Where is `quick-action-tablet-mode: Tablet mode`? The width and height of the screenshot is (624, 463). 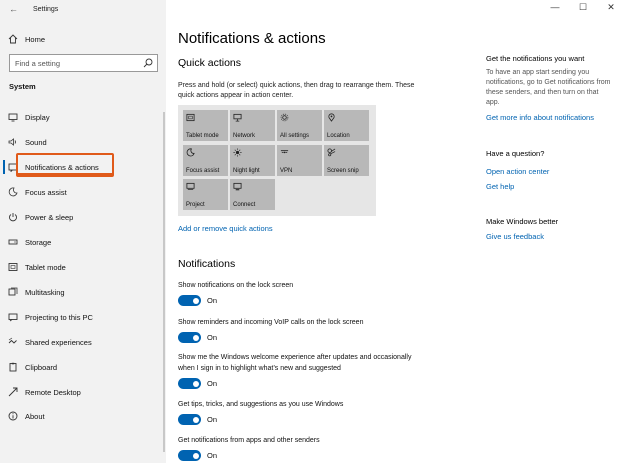 quick-action-tablet-mode: Tablet mode is located at coordinates (205, 125).